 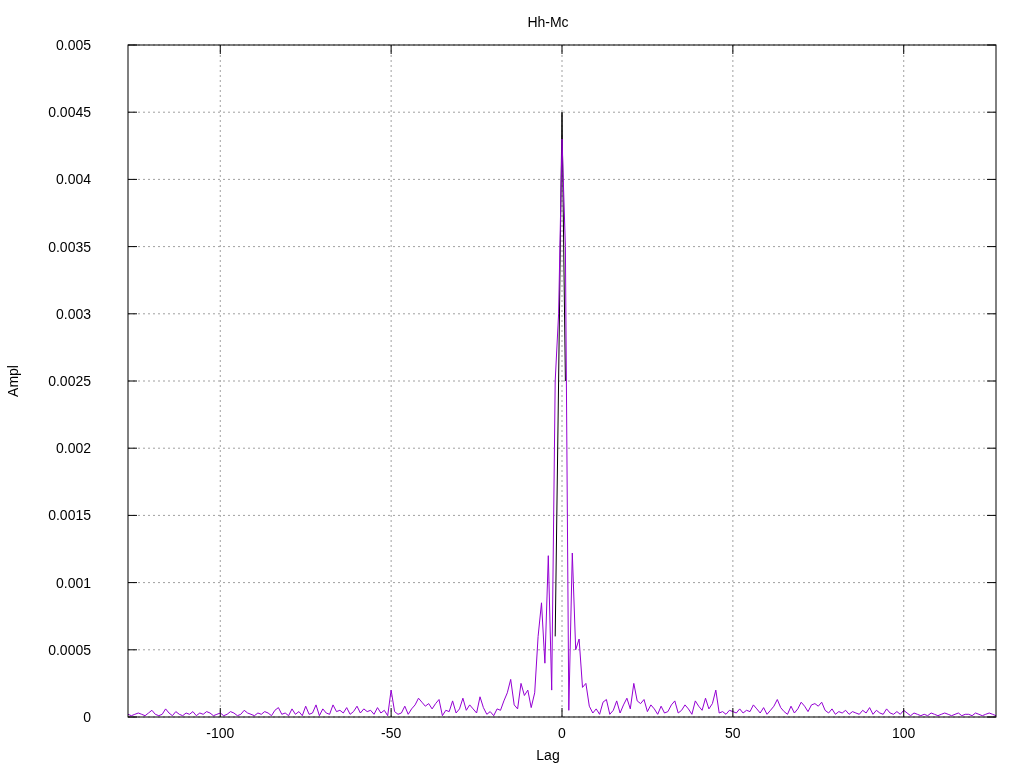 I want to click on tick-label: 0.001, so click(x=73, y=582).